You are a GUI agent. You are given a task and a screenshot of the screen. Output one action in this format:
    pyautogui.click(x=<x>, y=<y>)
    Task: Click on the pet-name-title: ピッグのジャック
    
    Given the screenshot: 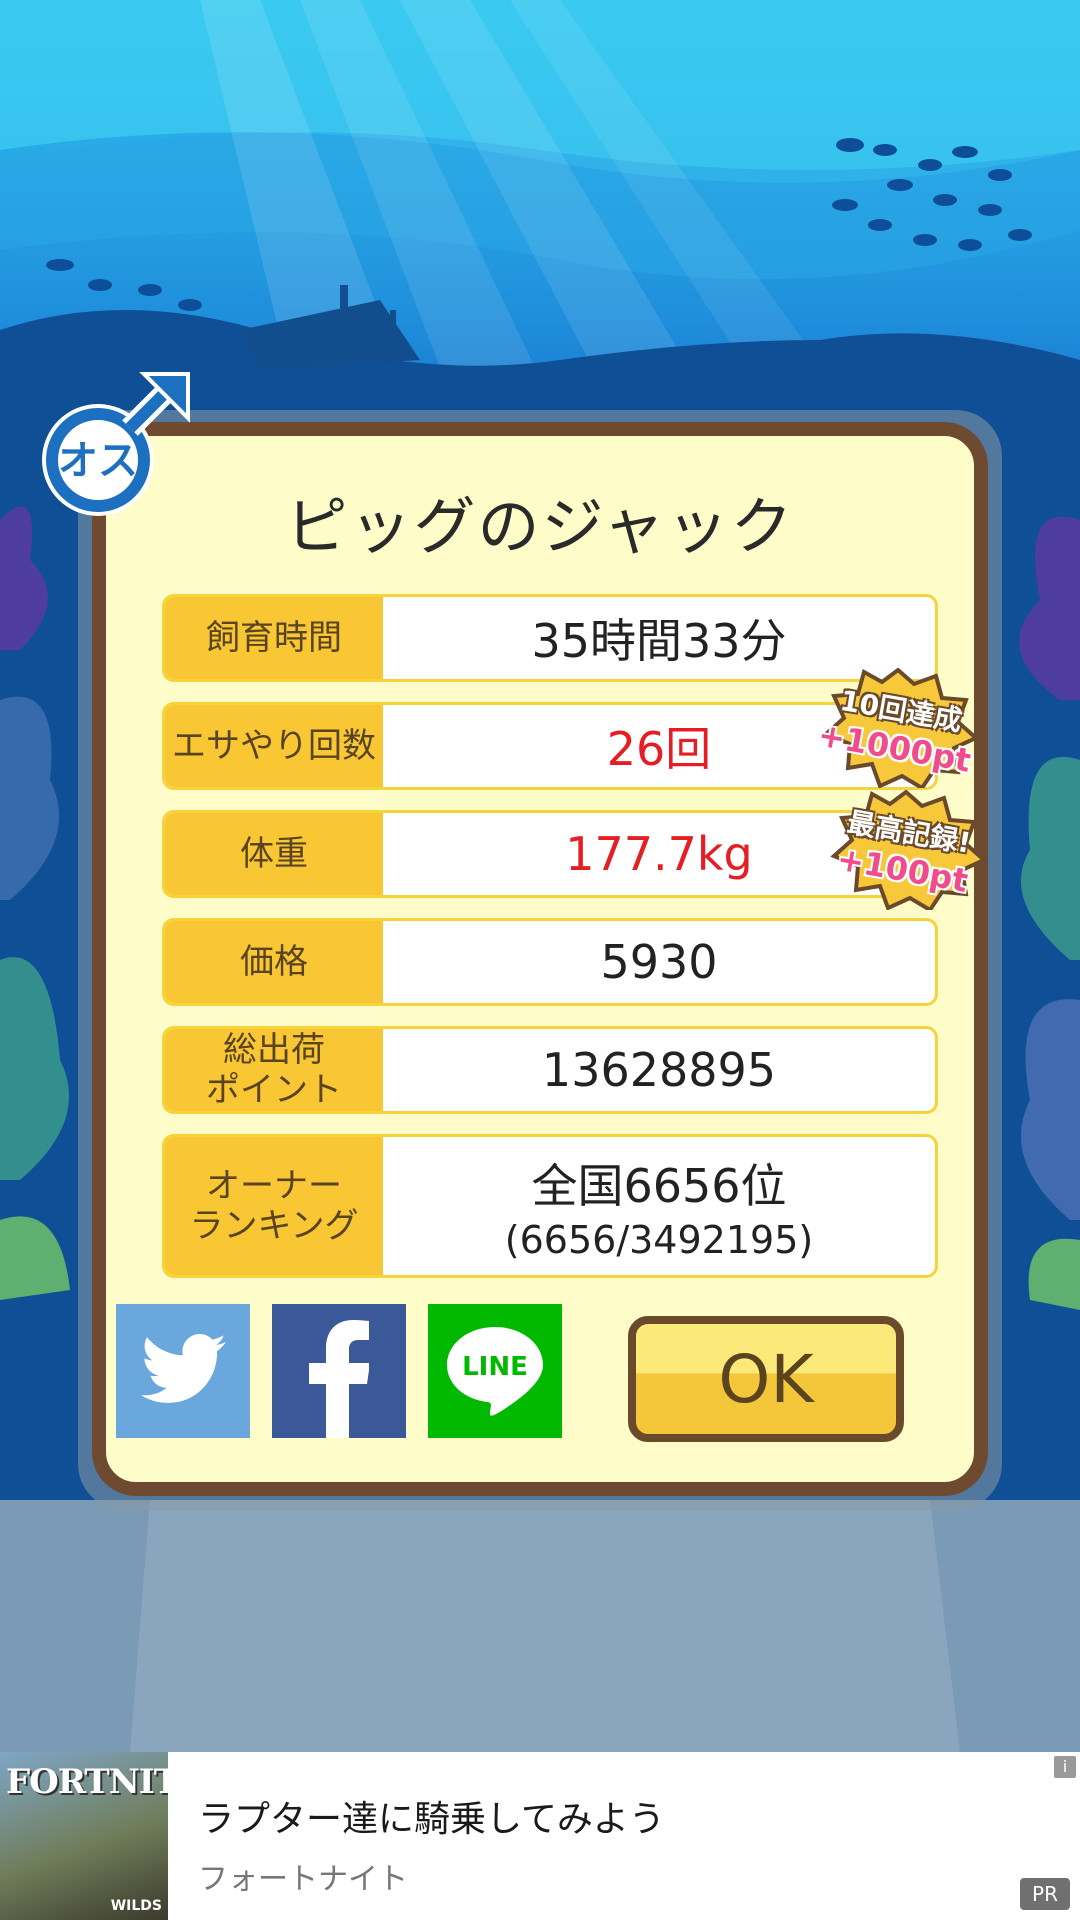 What is the action you would take?
    pyautogui.click(x=540, y=526)
    